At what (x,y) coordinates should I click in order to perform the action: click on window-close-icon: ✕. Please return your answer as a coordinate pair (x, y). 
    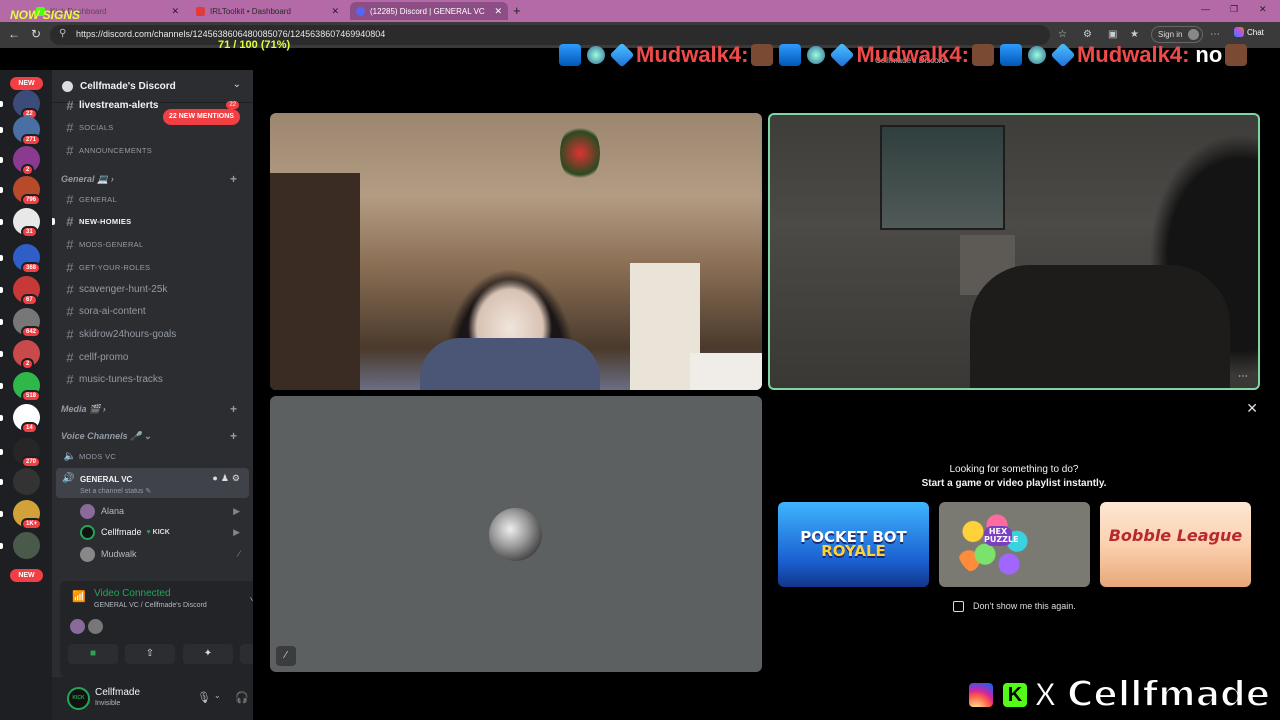
    Looking at the image, I should click on (1263, 9).